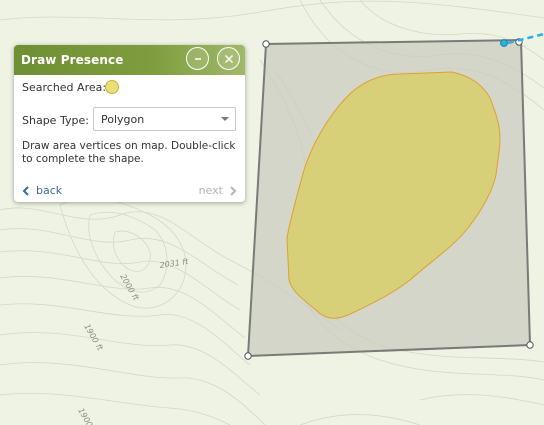  What do you see at coordinates (504, 43) in the screenshot?
I see `active-vertex` at bounding box center [504, 43].